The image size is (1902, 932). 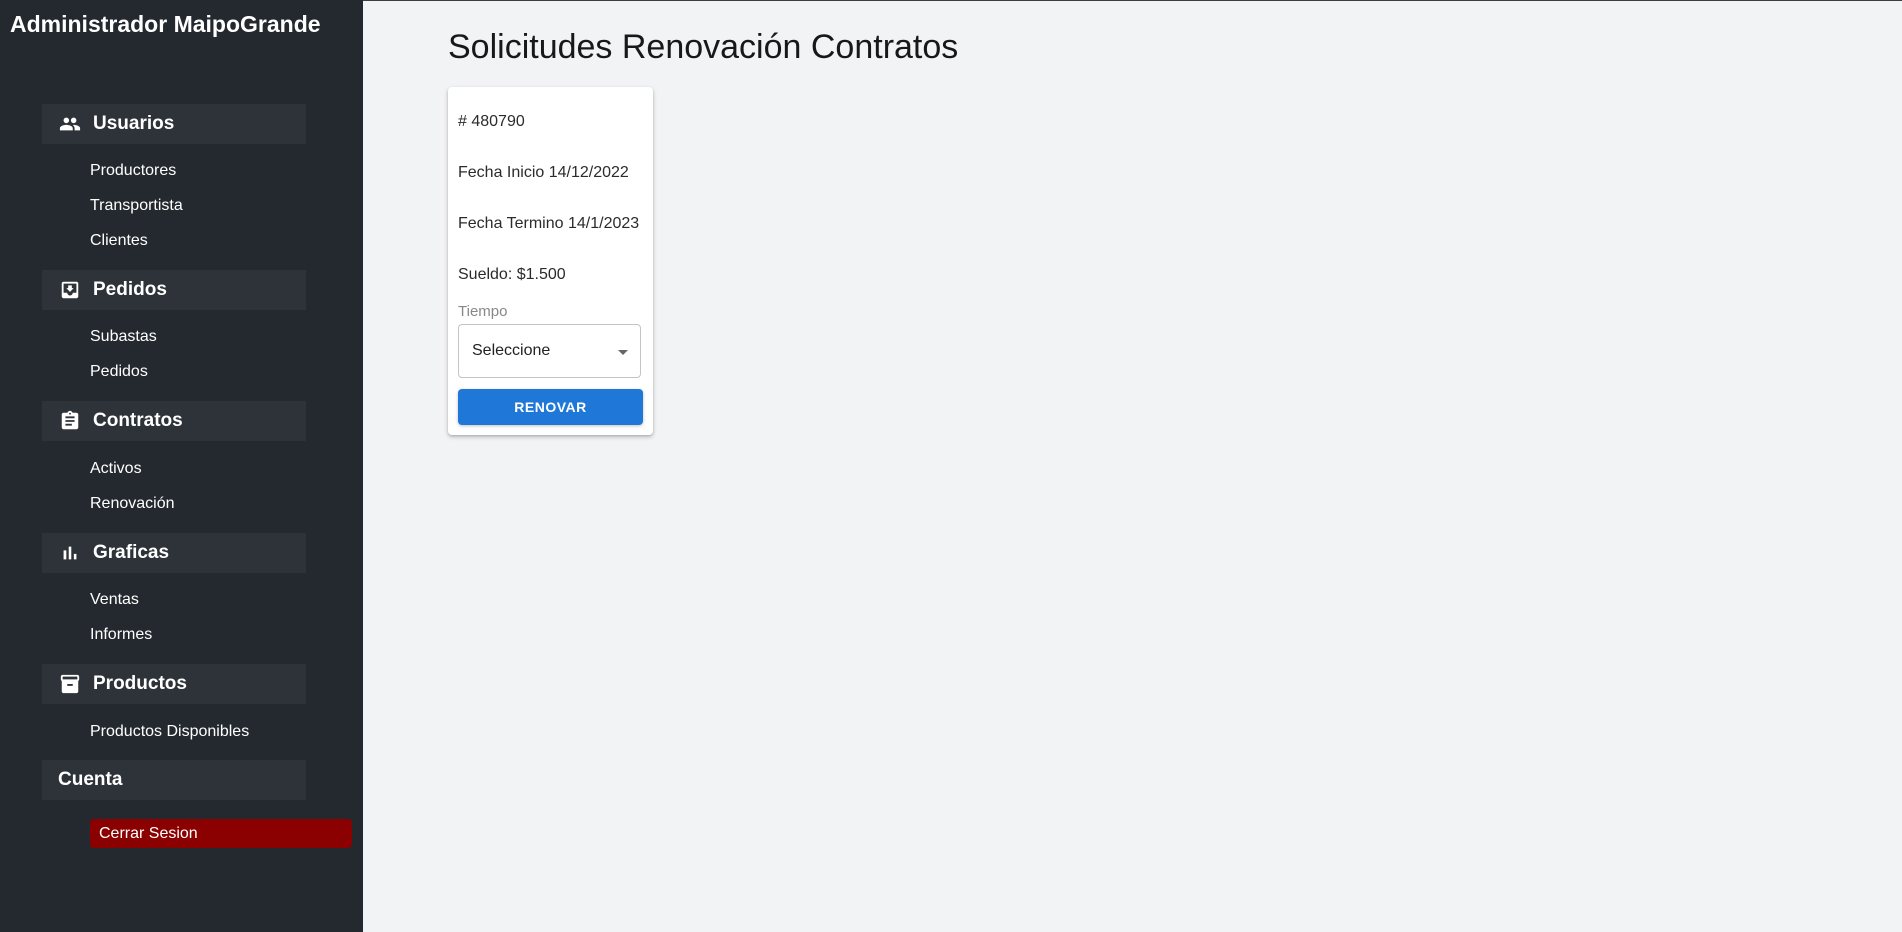 I want to click on app-title: Administrador MaipoGrande, so click(x=165, y=24).